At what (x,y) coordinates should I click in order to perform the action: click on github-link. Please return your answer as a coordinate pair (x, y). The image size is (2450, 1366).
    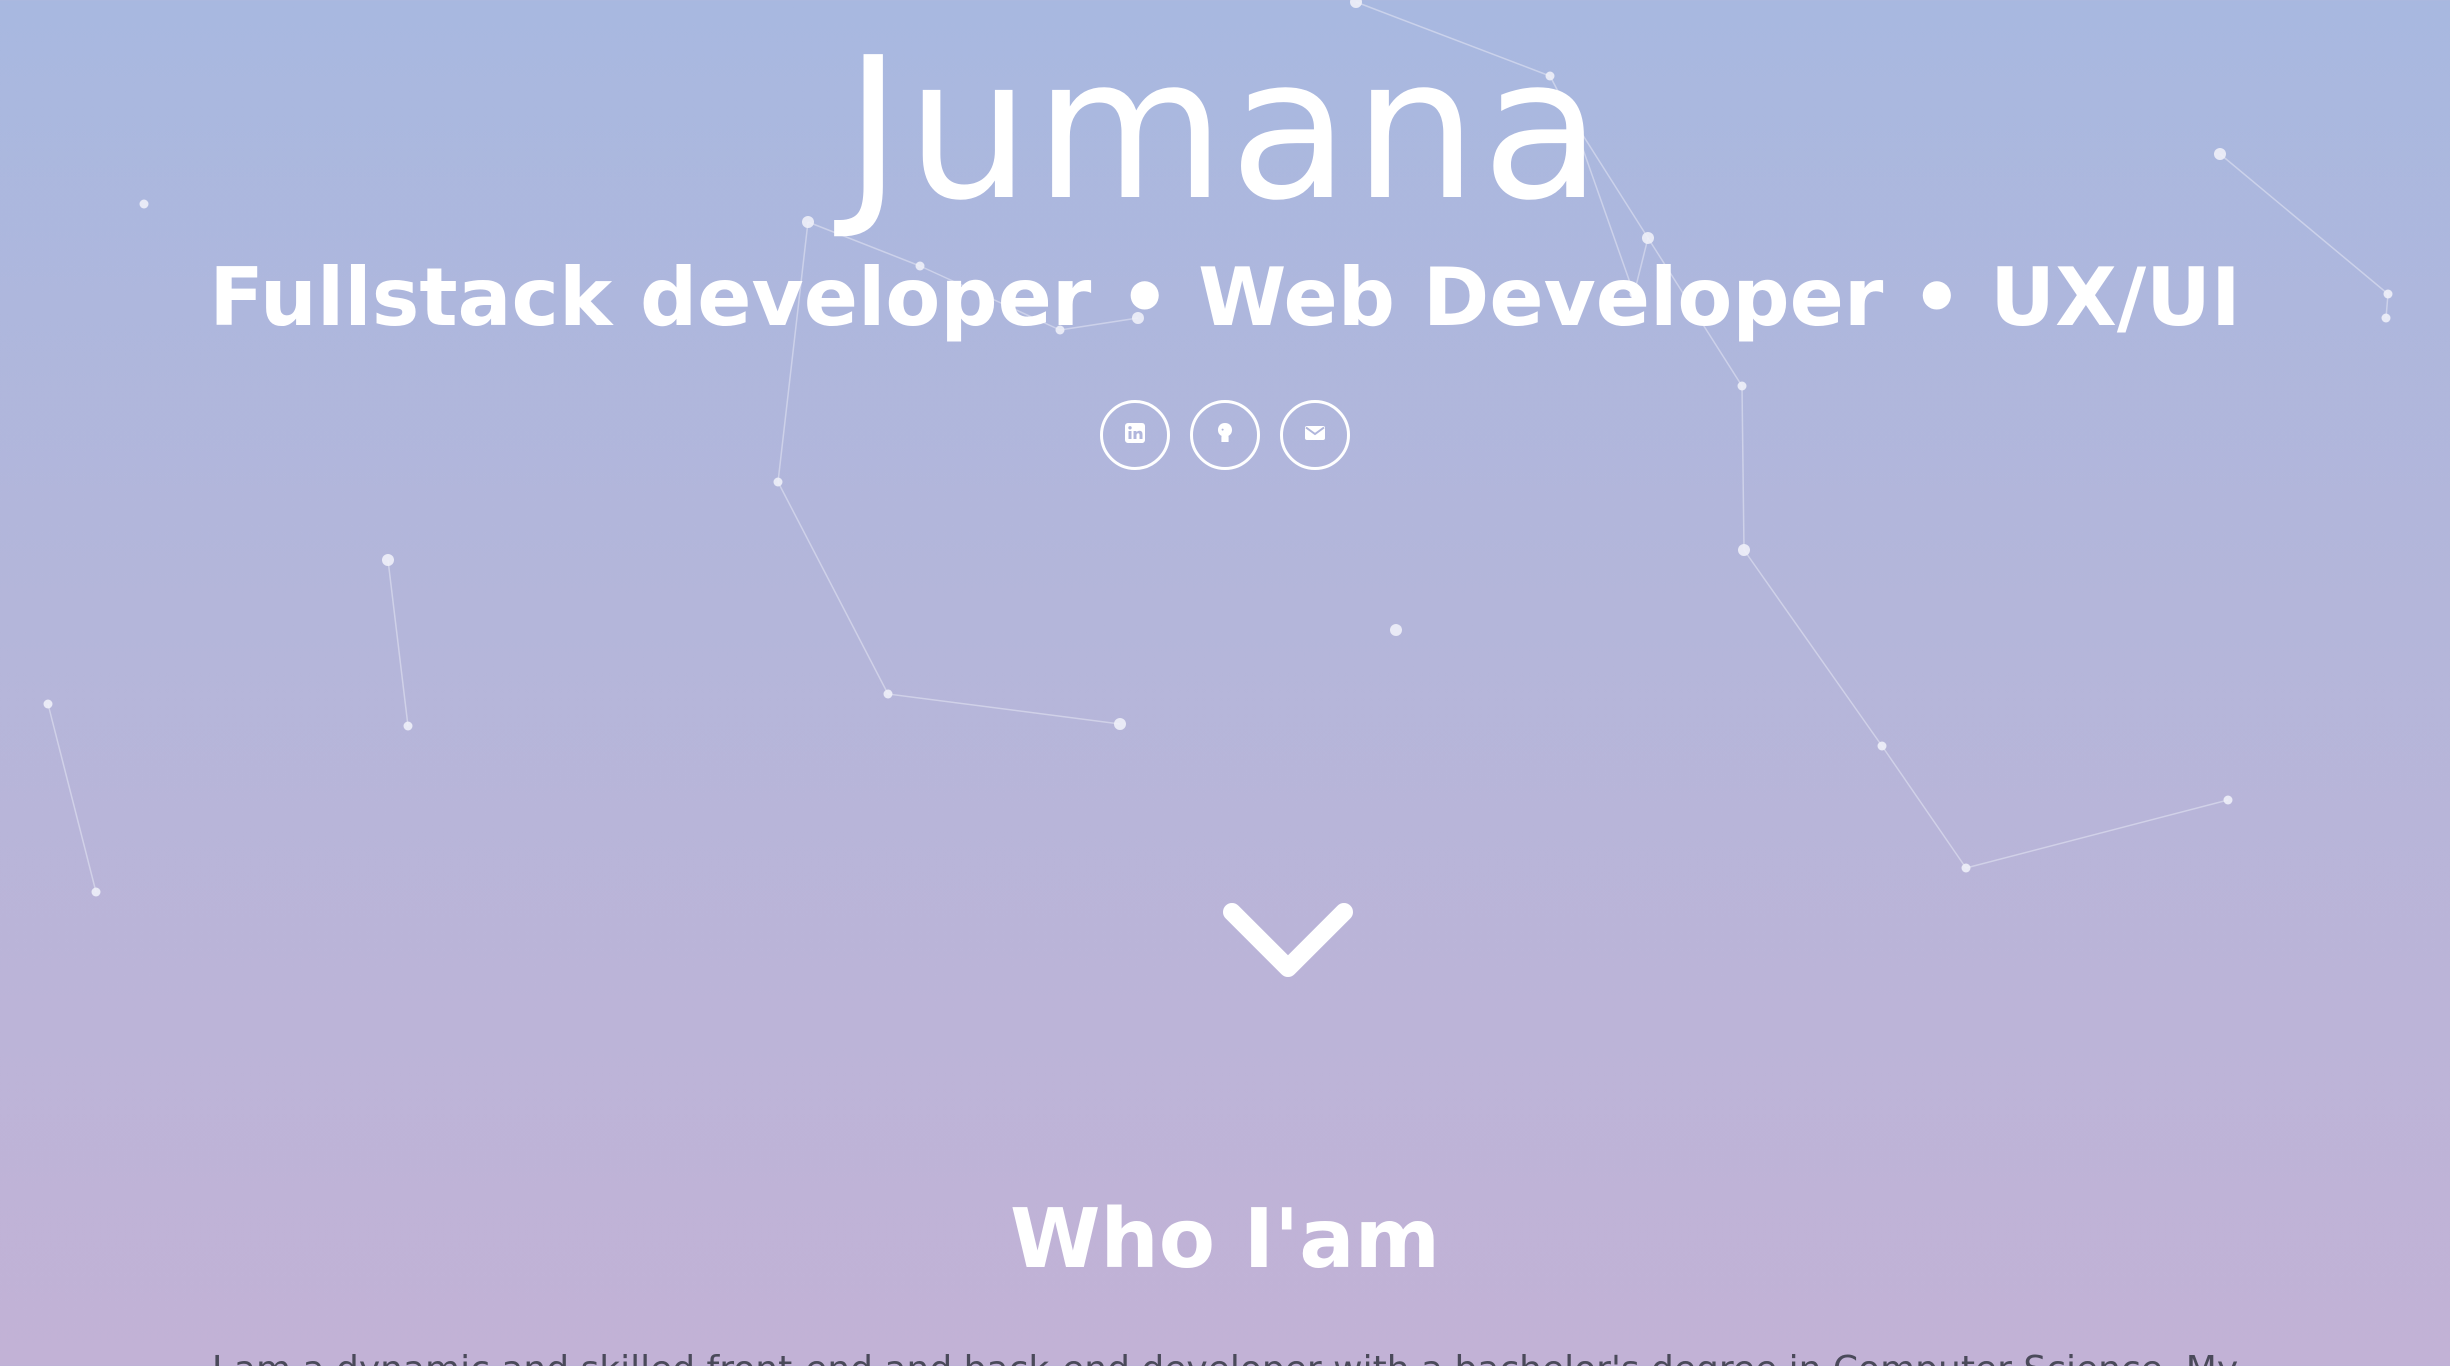
    Looking at the image, I should click on (1225, 435).